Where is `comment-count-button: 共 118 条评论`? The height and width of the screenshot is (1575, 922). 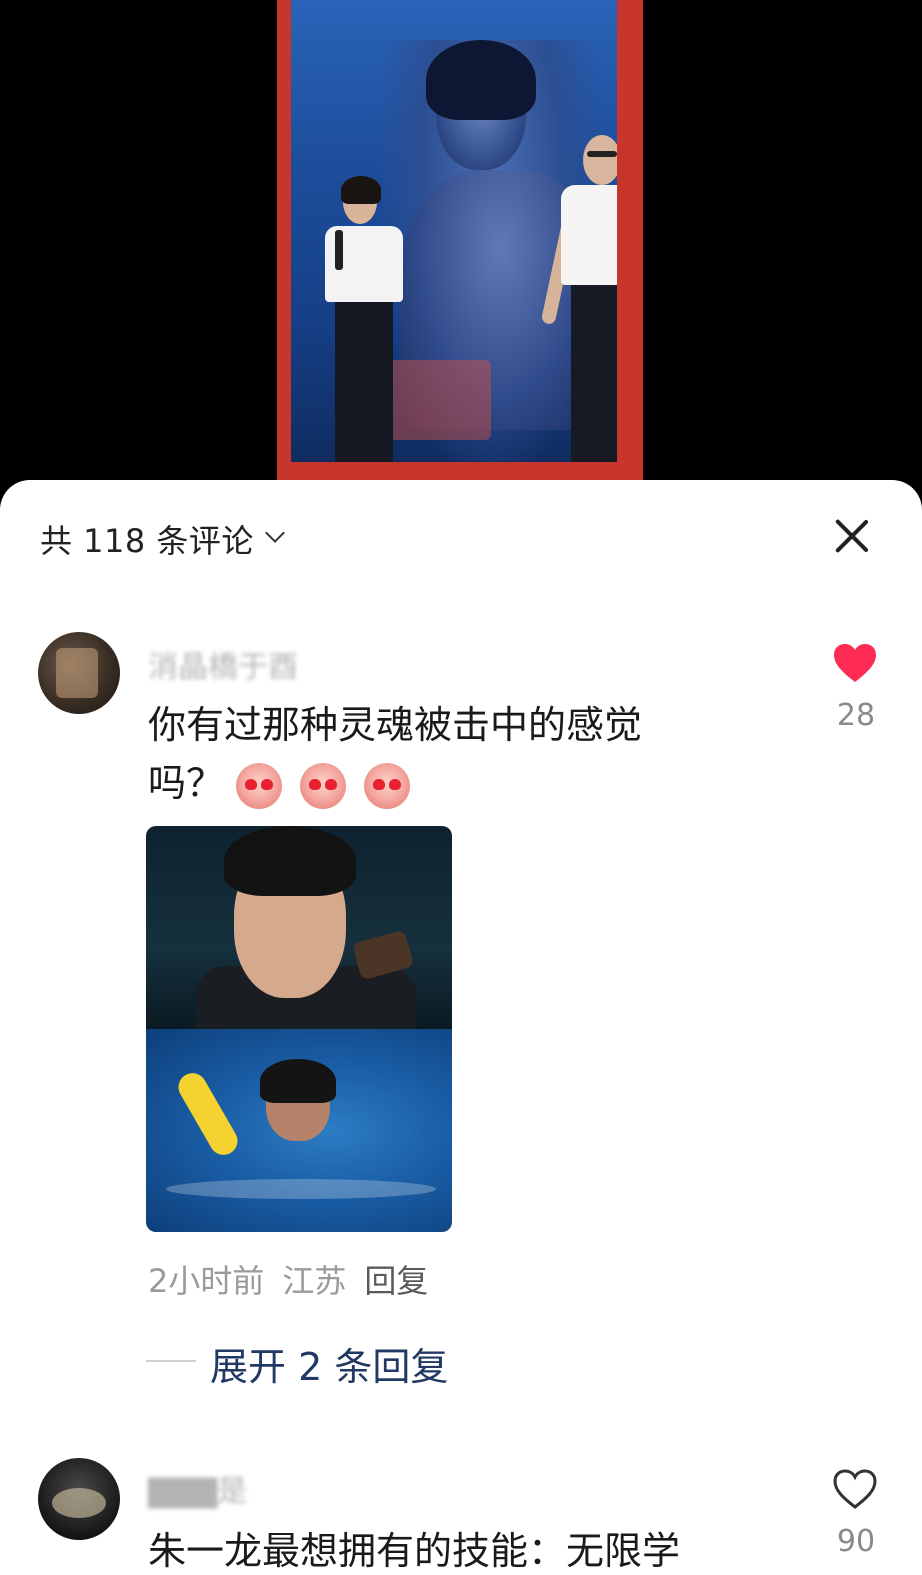 comment-count-button: 共 118 条评论 is located at coordinates (147, 539).